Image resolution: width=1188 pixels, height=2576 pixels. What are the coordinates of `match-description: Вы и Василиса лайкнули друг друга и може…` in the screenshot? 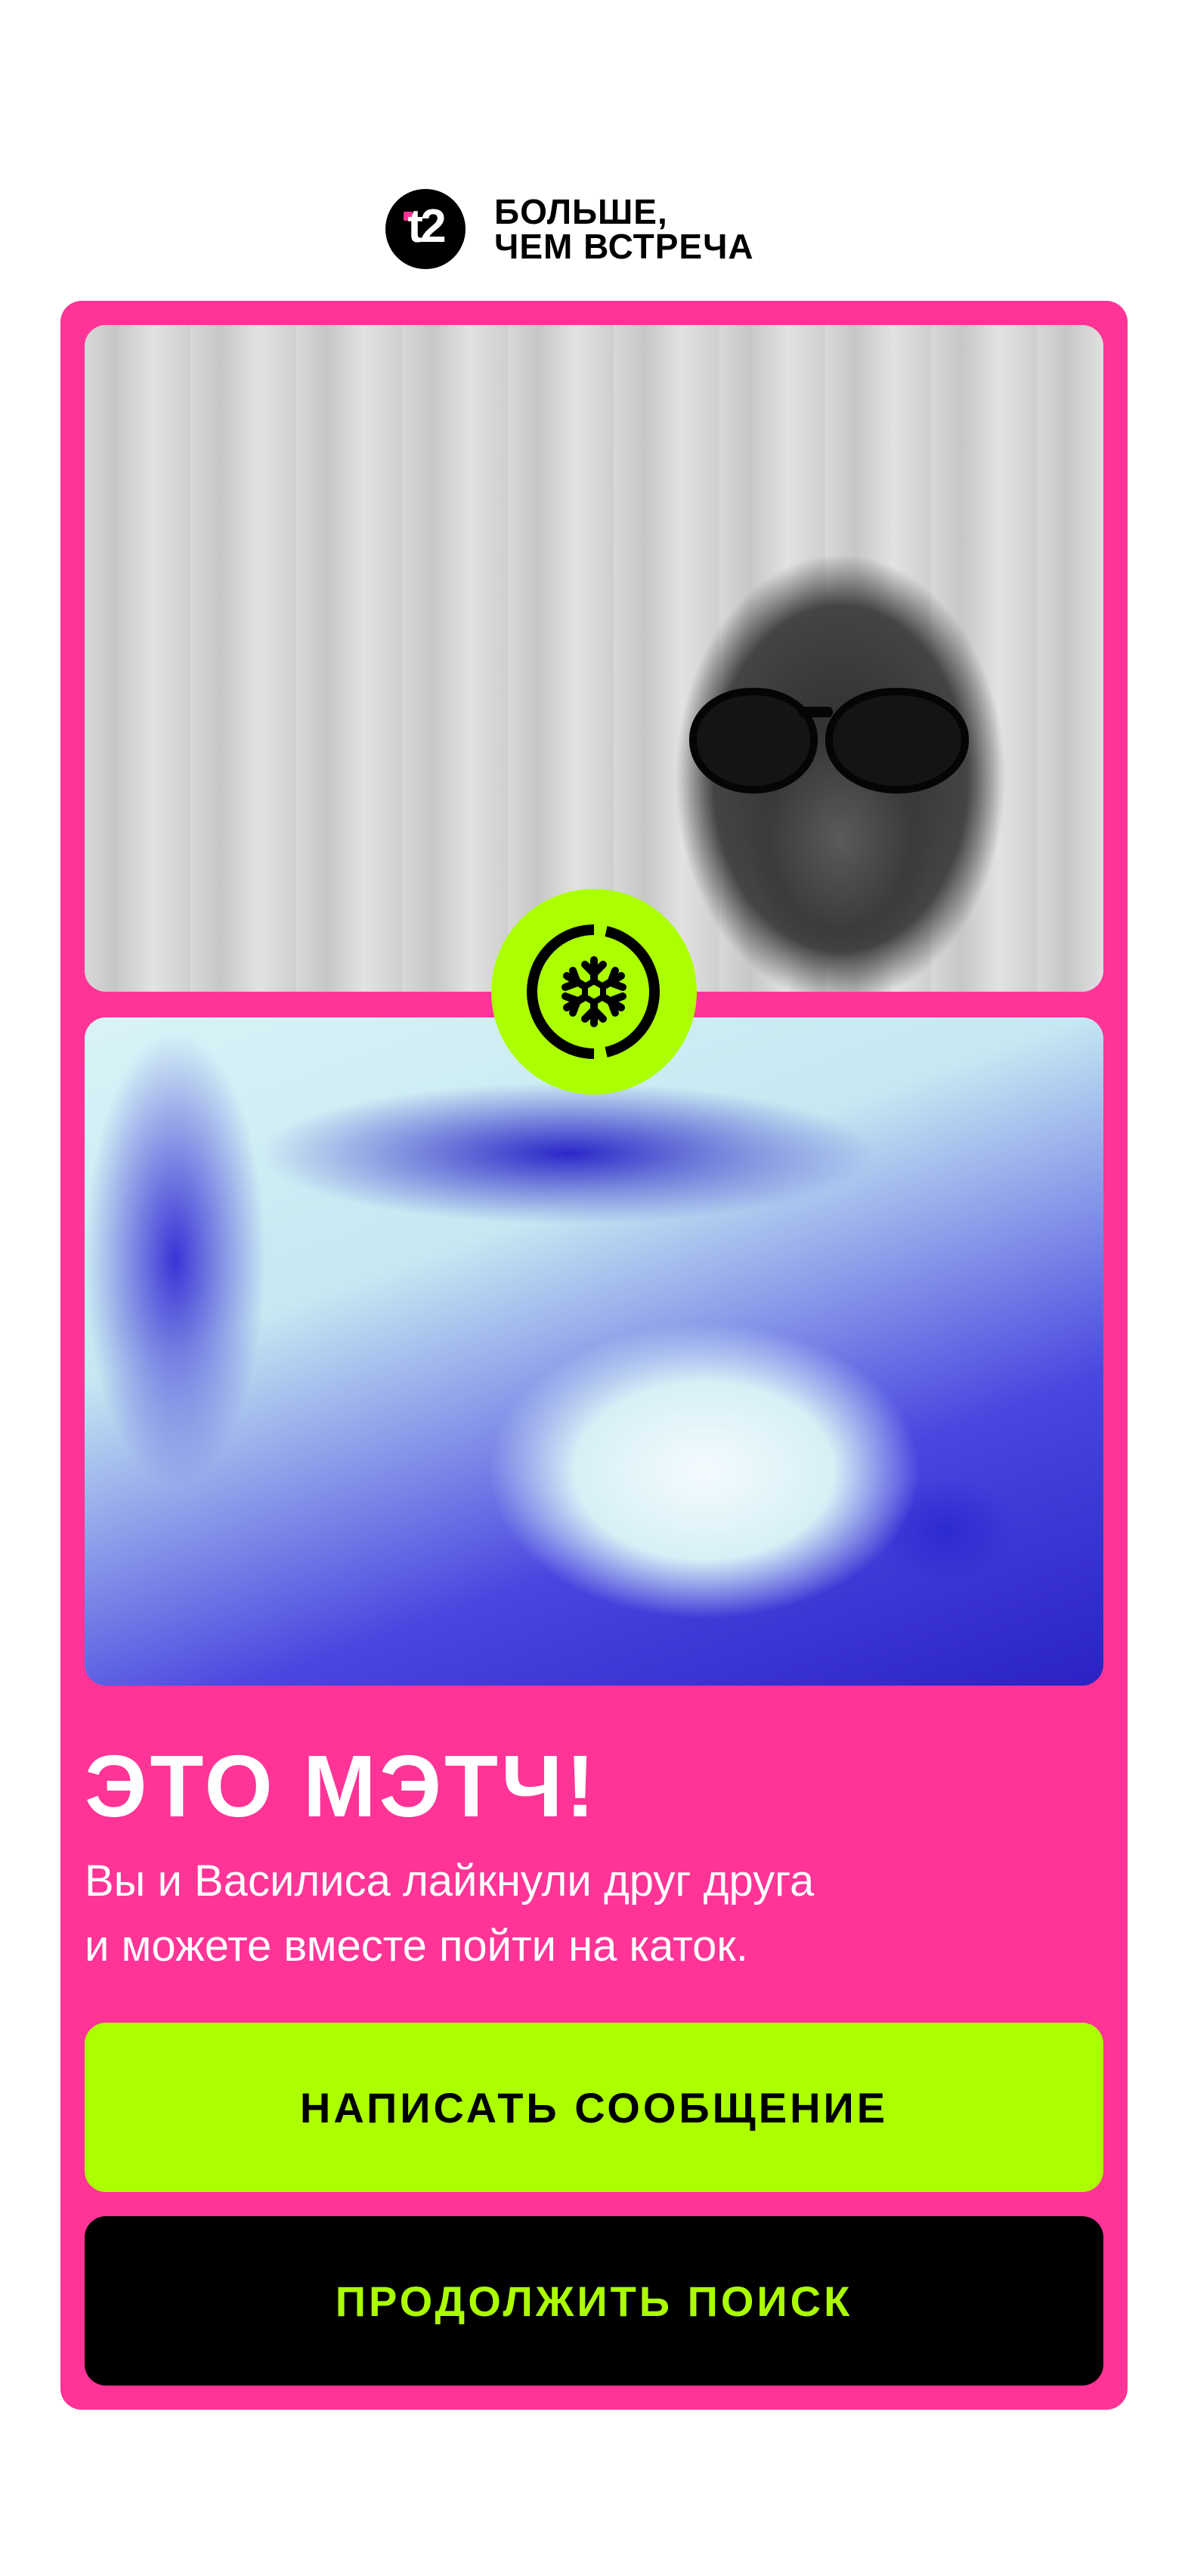 It's located at (583, 1914).